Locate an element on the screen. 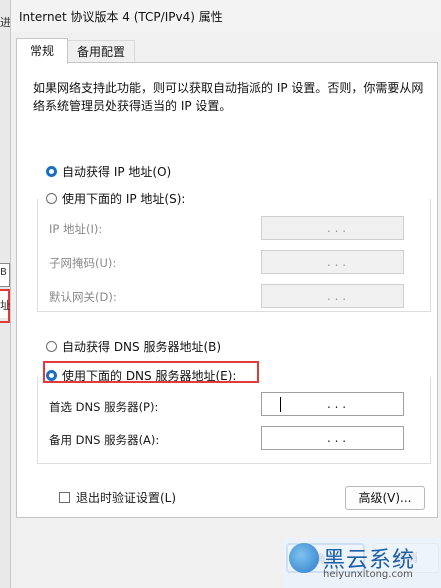  watermark: 黑云系统 heiyunxitong.com is located at coordinates (362, 563).